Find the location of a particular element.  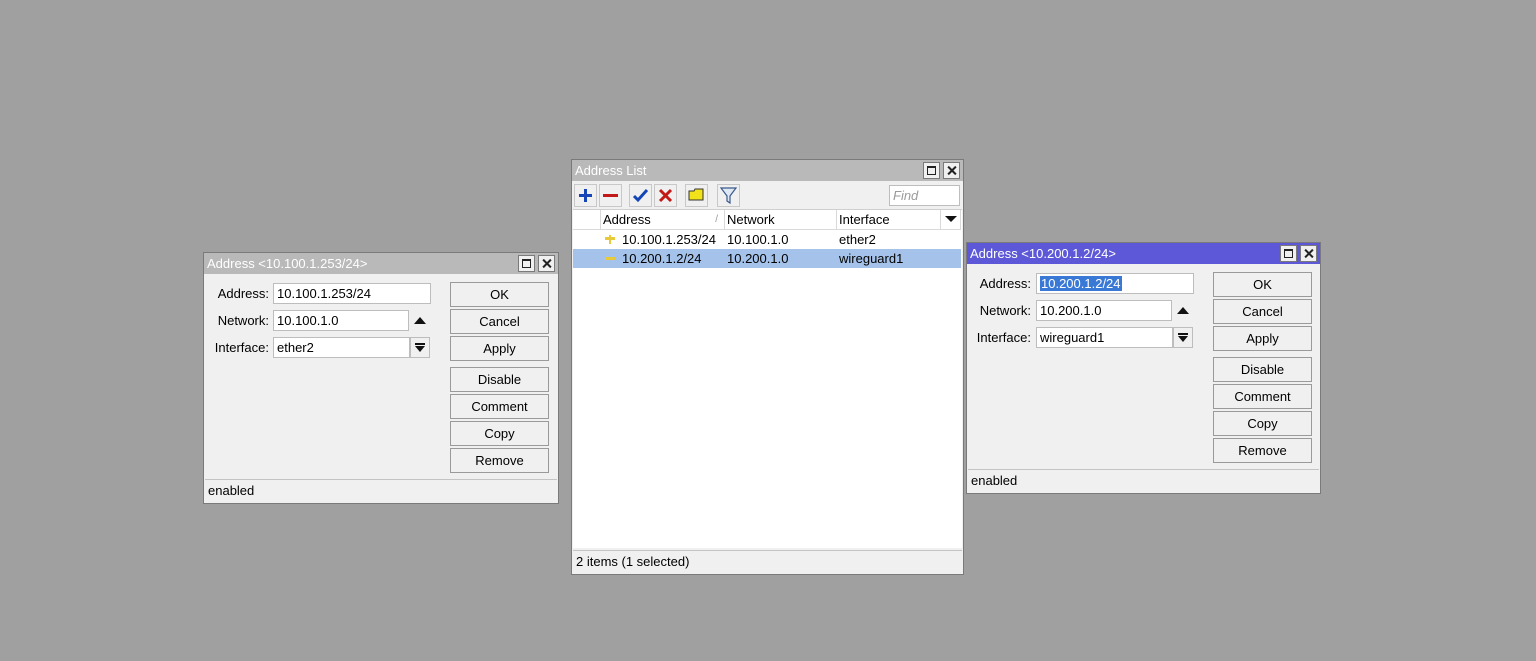

address-field-selected-text: 10.200.1.2/24 is located at coordinates (1081, 283).